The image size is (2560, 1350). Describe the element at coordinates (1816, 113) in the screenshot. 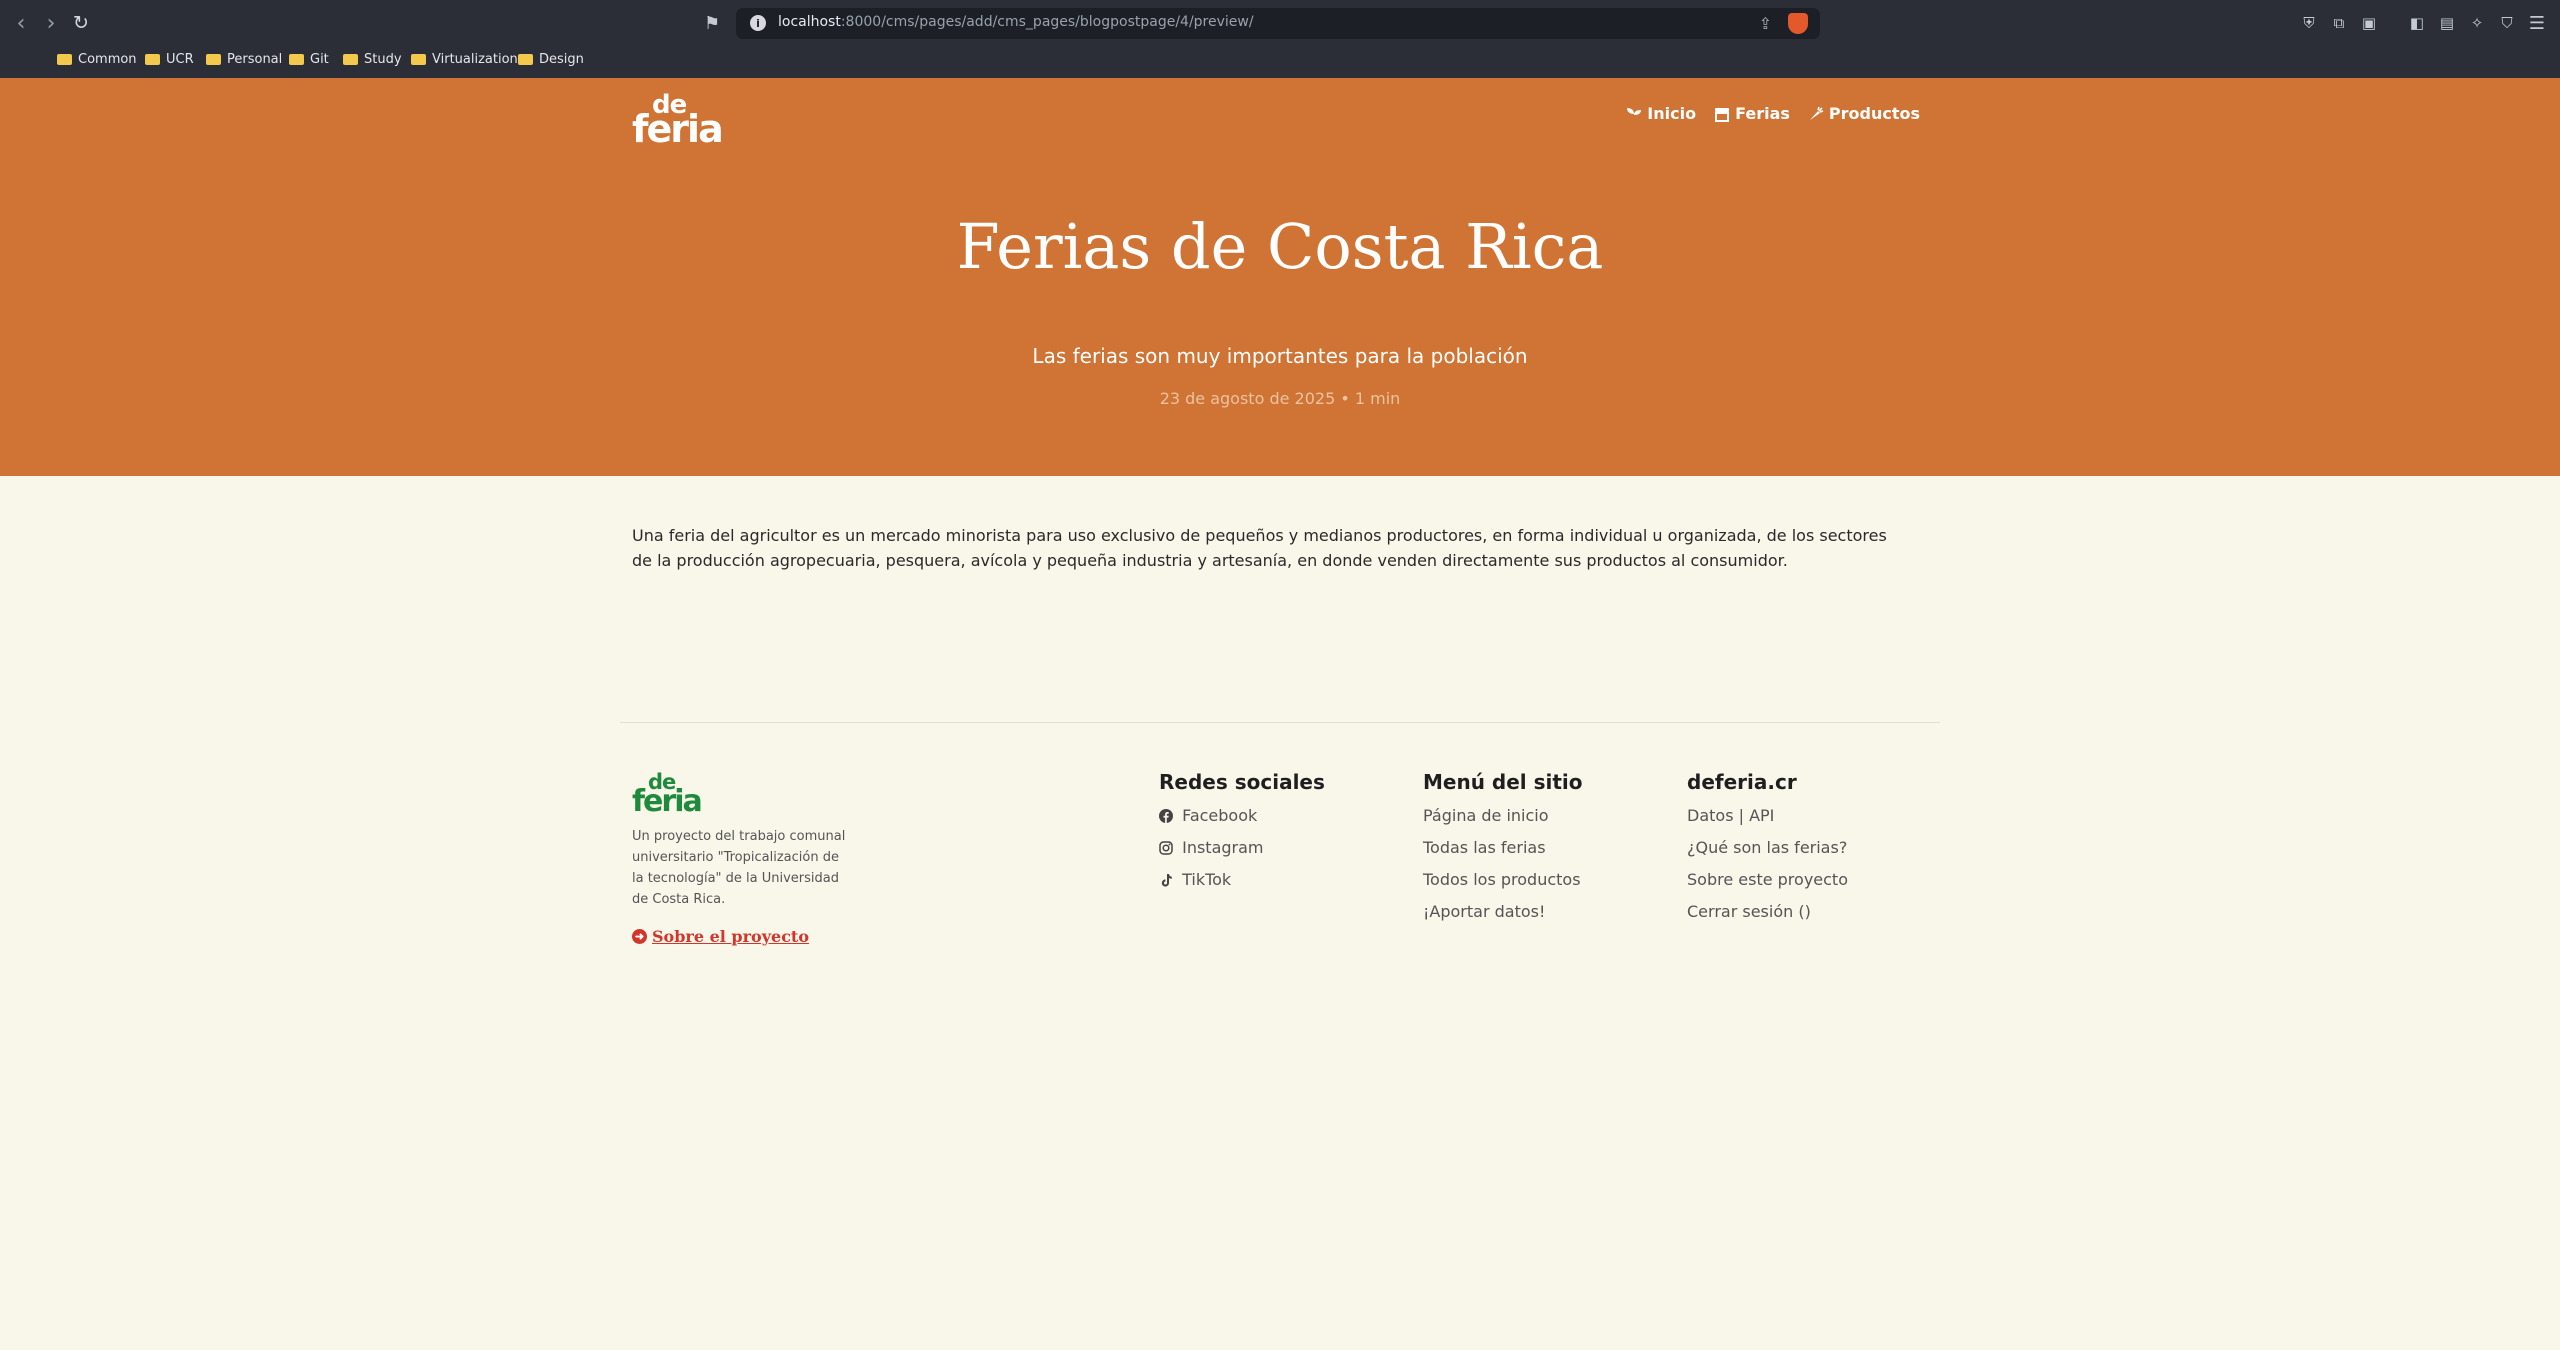

I see `carrot-icon` at that location.